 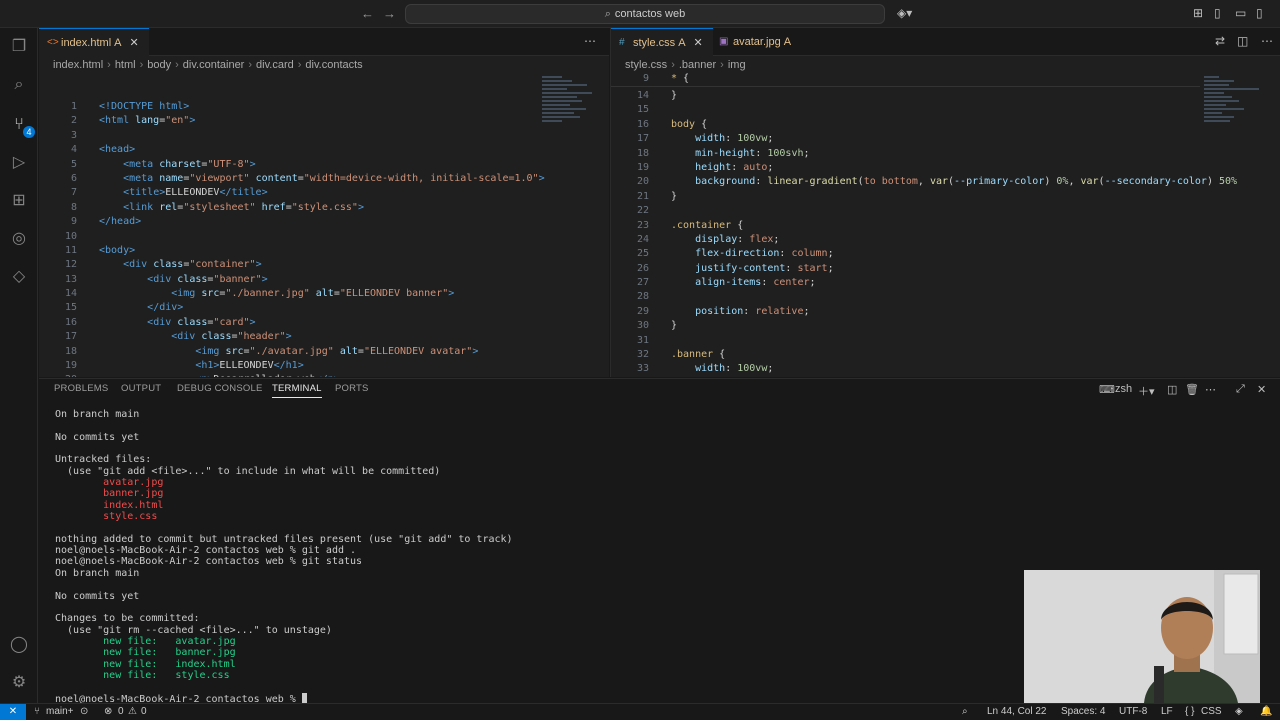 What do you see at coordinates (1239, 712) in the screenshot?
I see `copilot-status-icon: ◈` at bounding box center [1239, 712].